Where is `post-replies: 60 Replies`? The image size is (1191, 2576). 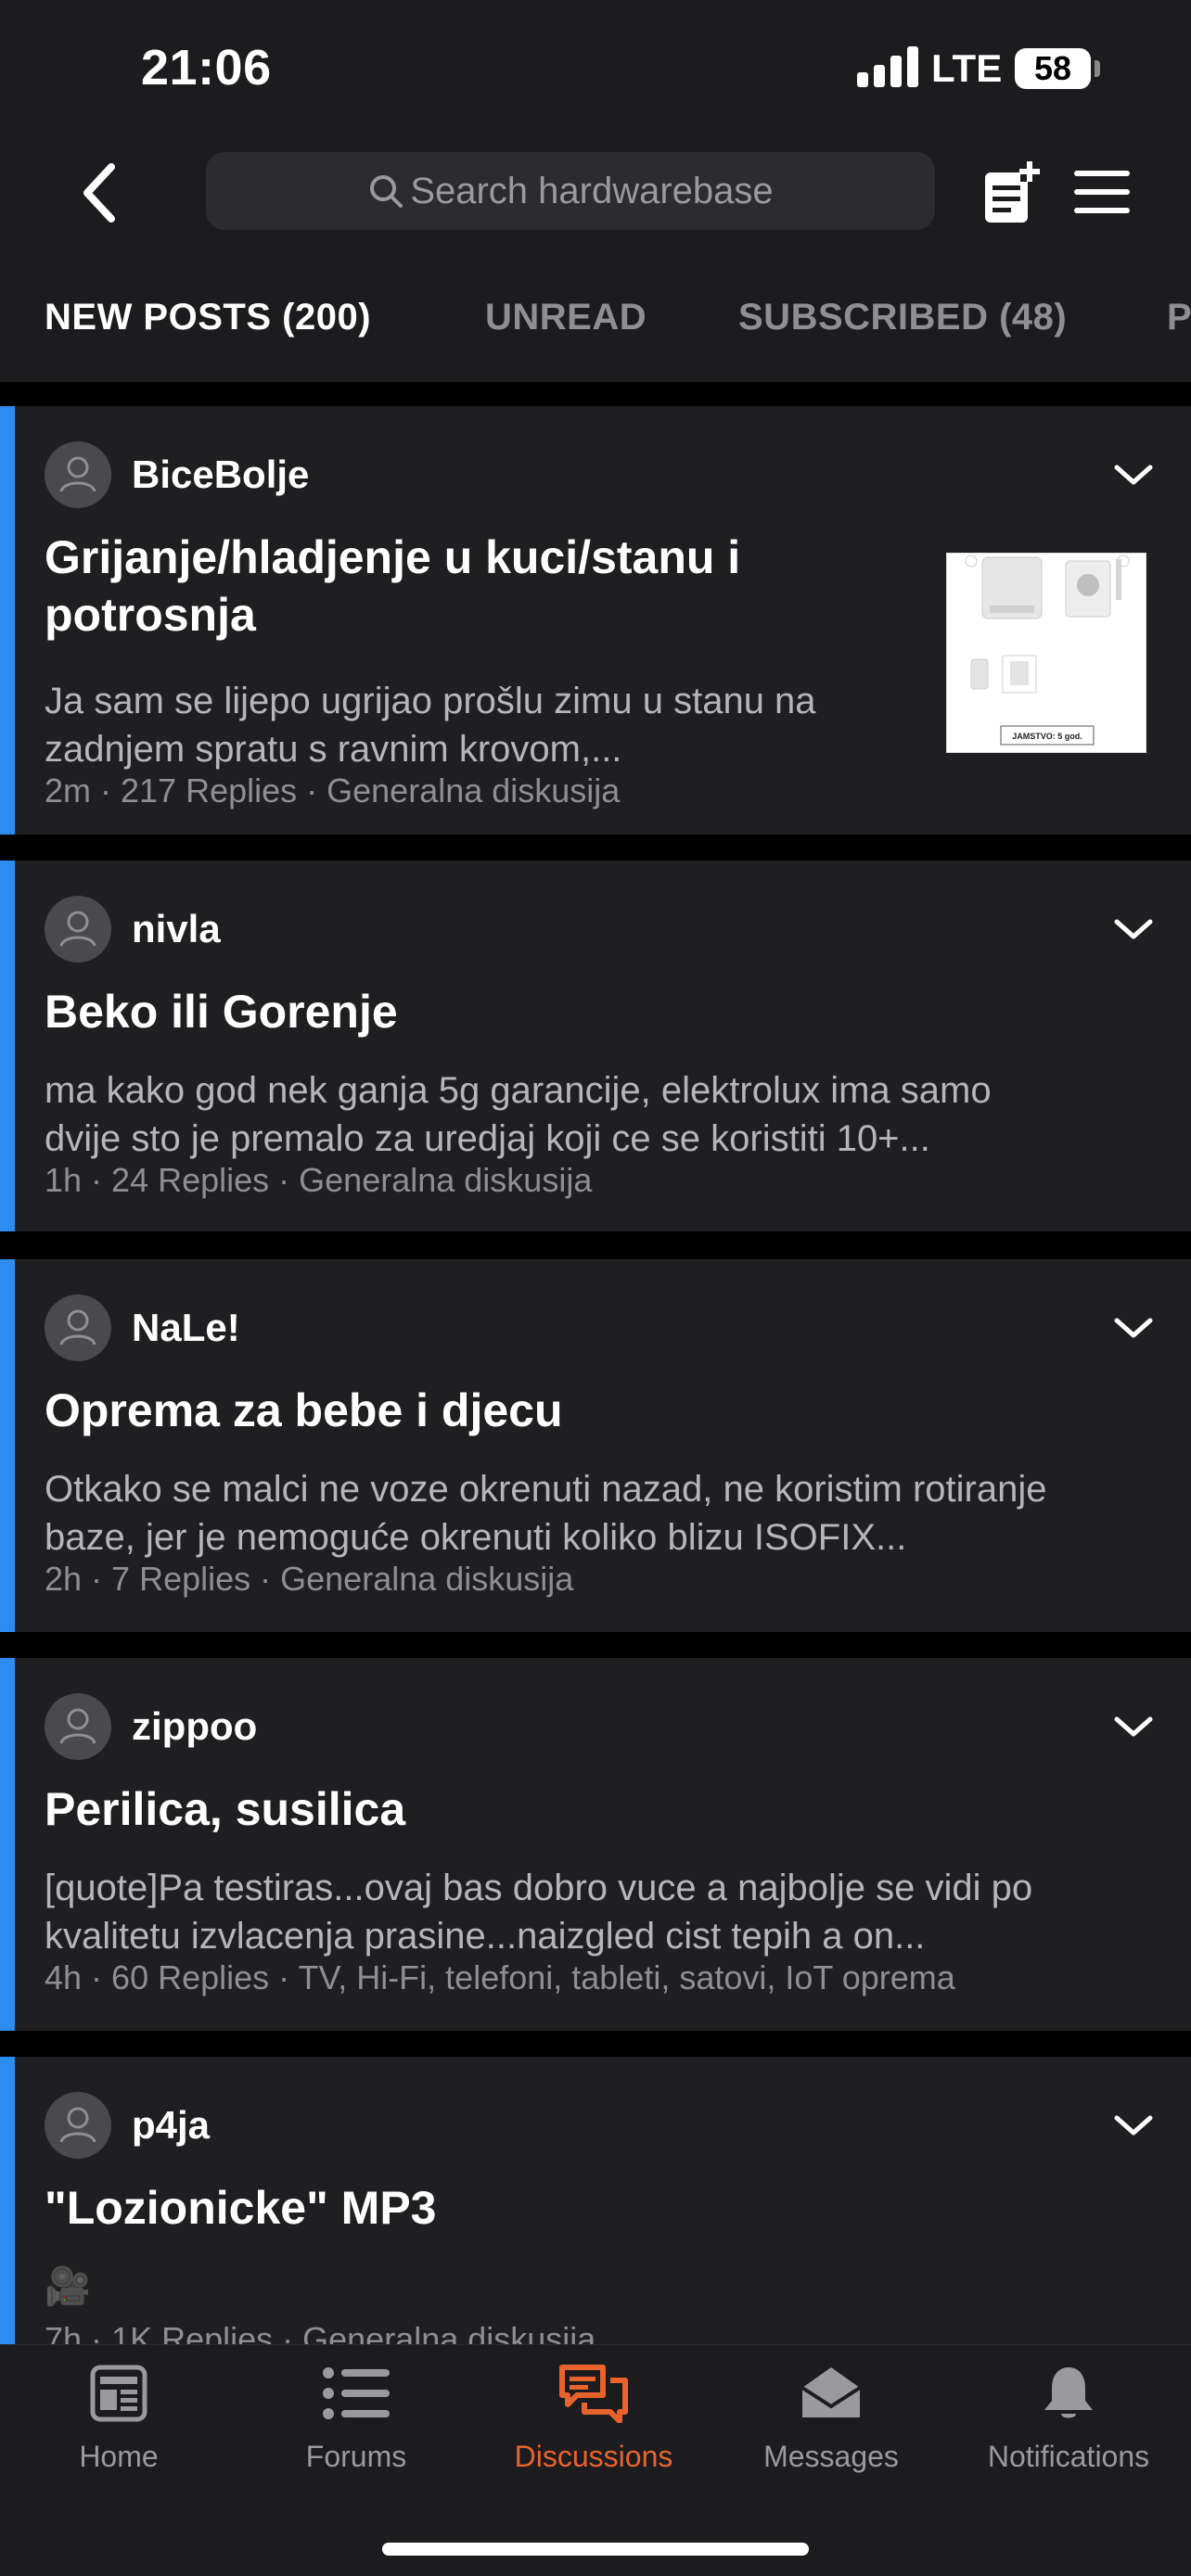
post-replies: 60 Replies is located at coordinates (190, 1977).